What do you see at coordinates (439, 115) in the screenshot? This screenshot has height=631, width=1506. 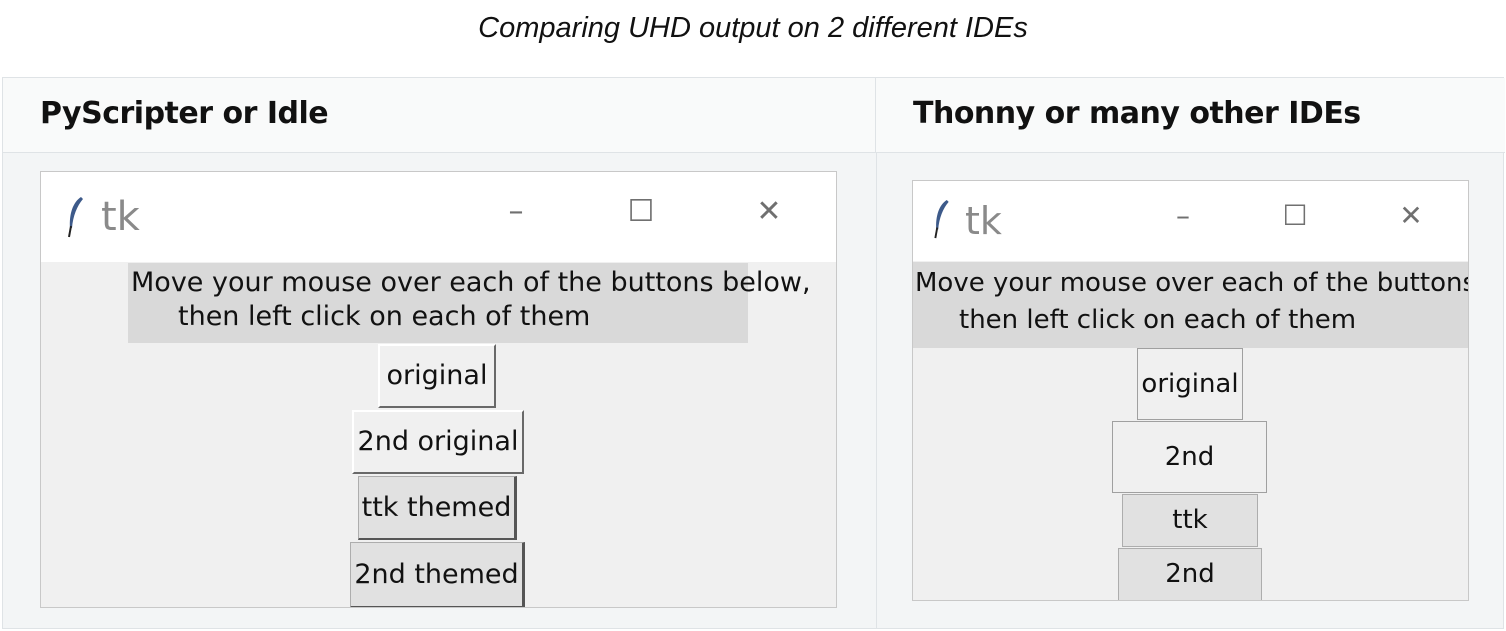 I see `column-header-pyscripter: PyScripter or Idle` at bounding box center [439, 115].